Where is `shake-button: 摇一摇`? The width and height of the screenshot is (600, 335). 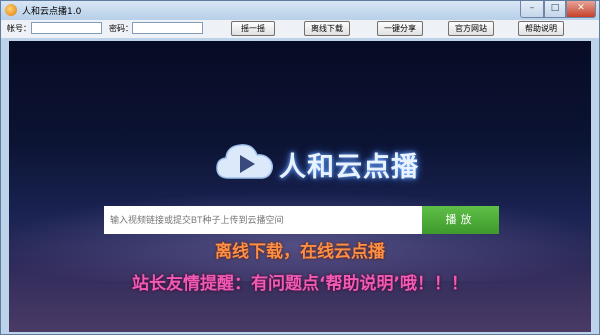 shake-button: 摇一摇 is located at coordinates (253, 28).